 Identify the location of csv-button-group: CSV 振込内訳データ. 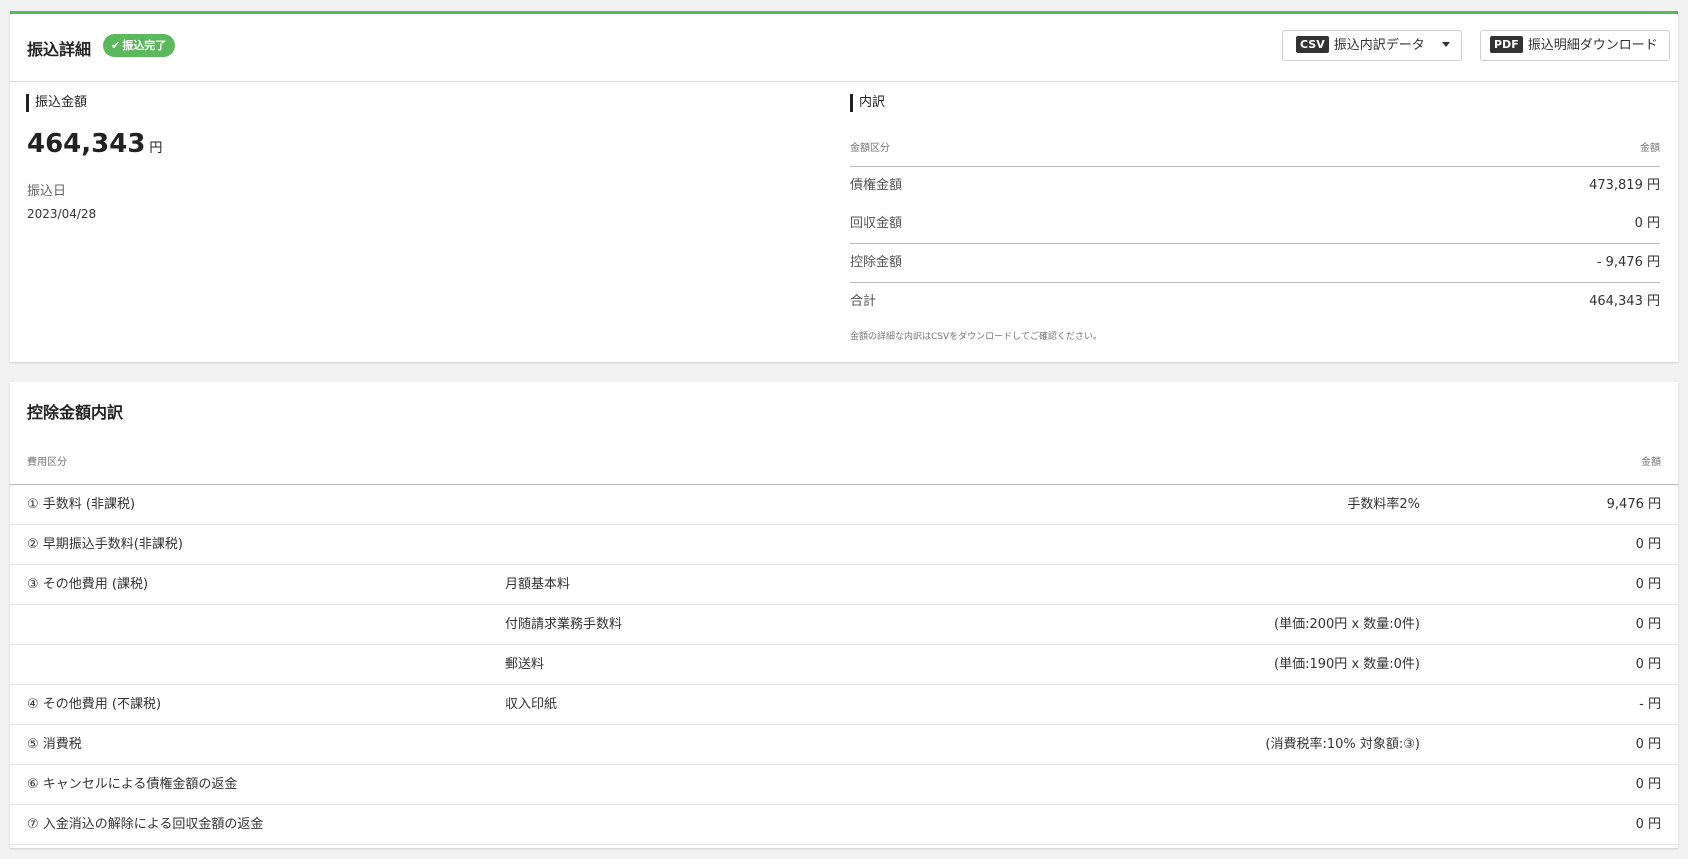
(1372, 45).